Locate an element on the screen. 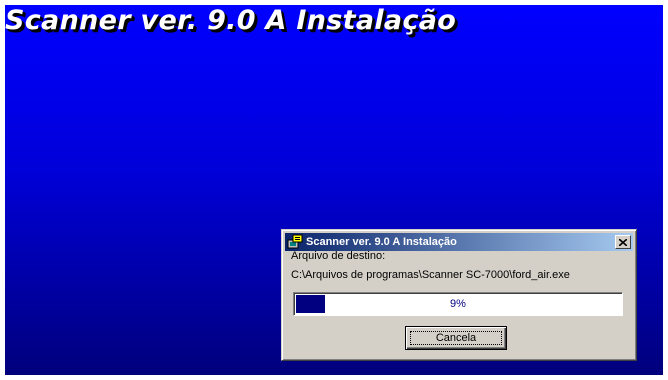 This screenshot has height=380, width=668. progress-bar: 9% is located at coordinates (458, 304).